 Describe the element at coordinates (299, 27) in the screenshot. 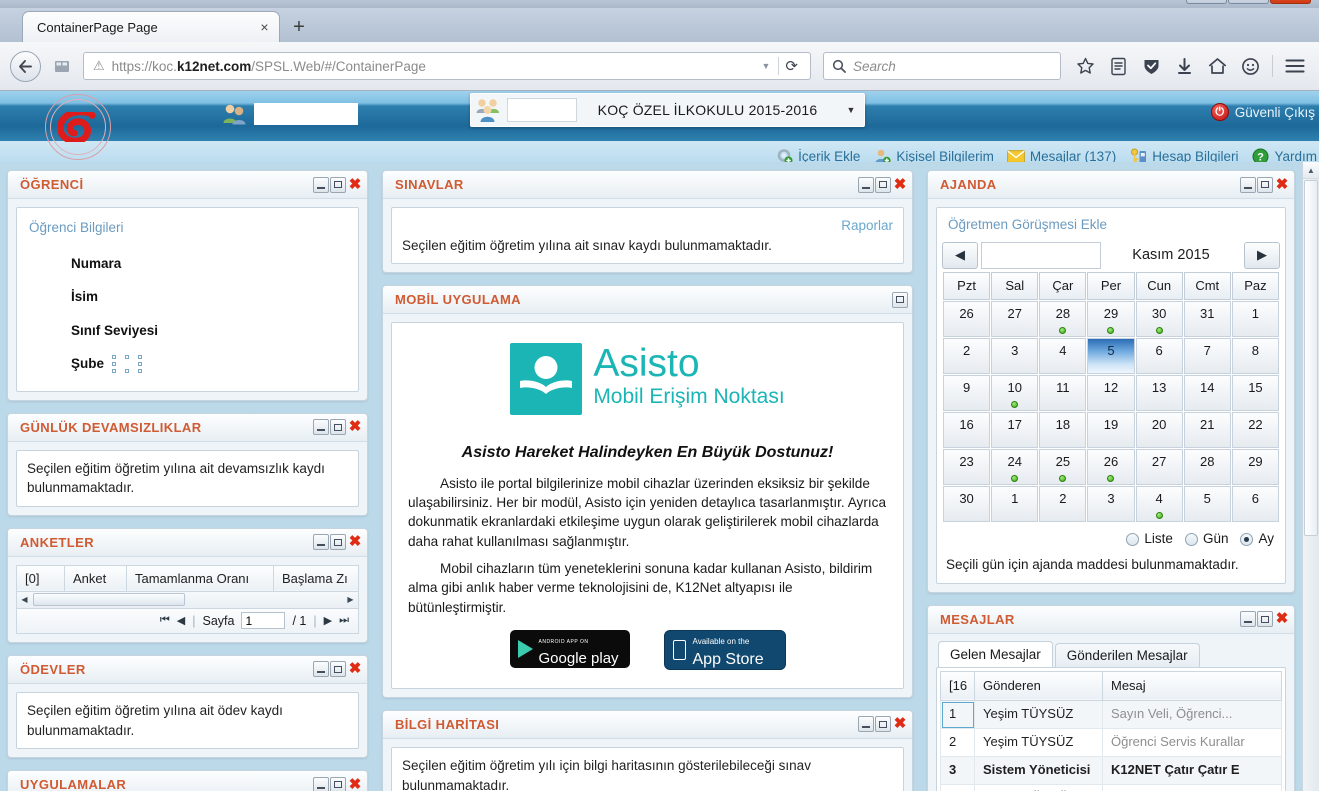

I see `new-tab-button: +` at that location.